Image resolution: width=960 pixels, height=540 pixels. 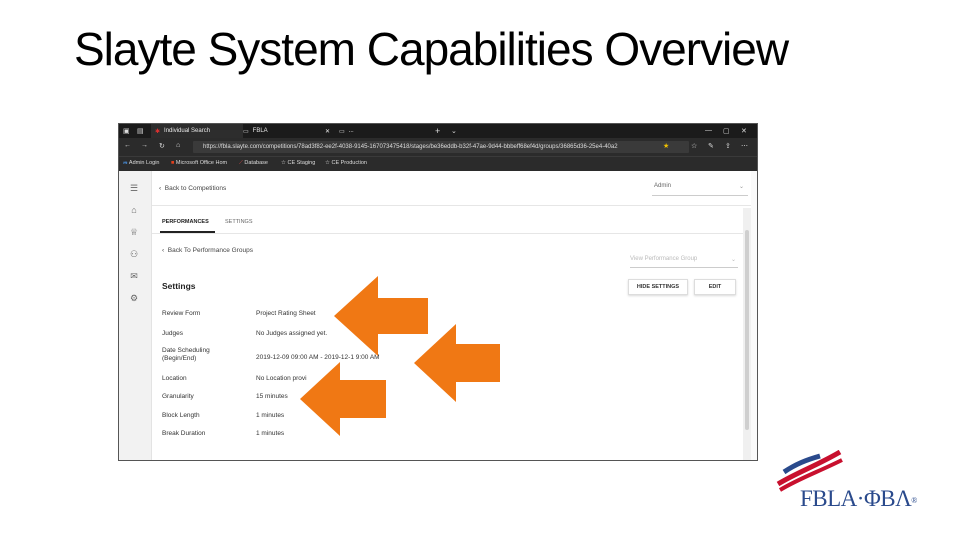 What do you see at coordinates (174, 378) in the screenshot?
I see `field-label: Location` at bounding box center [174, 378].